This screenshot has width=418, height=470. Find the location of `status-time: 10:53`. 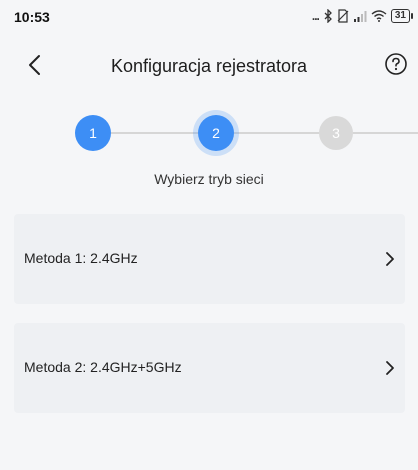

status-time: 10:53 is located at coordinates (32, 17).